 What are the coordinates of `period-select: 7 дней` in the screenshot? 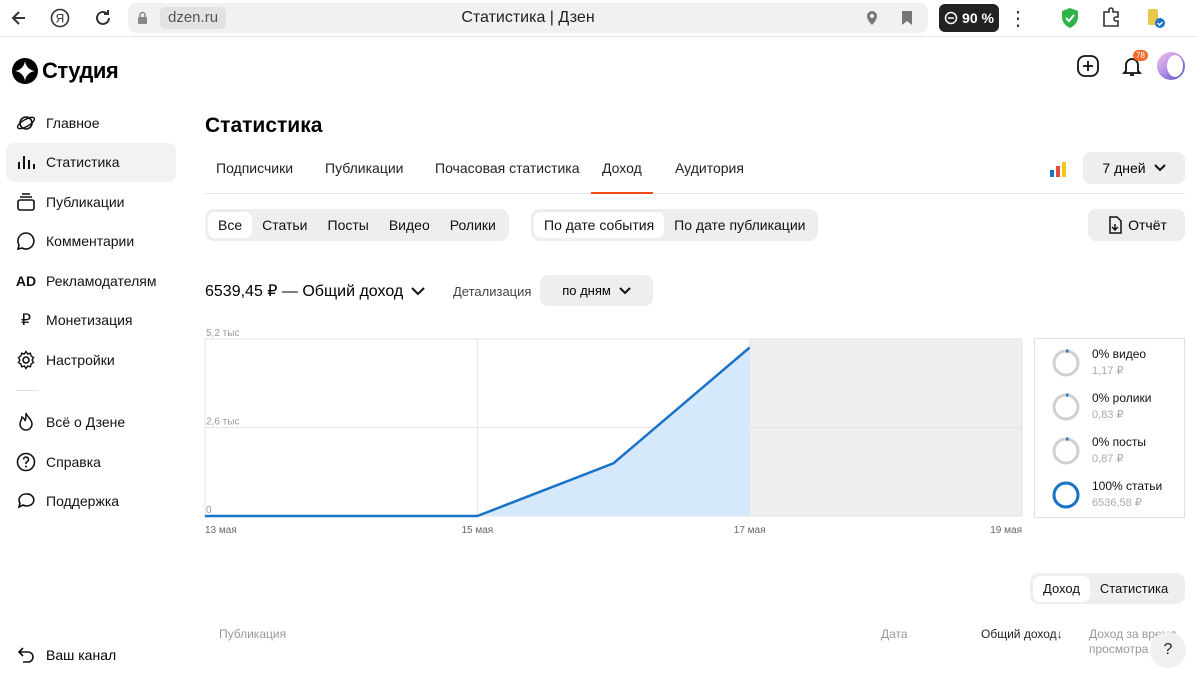 It's located at (1134, 168).